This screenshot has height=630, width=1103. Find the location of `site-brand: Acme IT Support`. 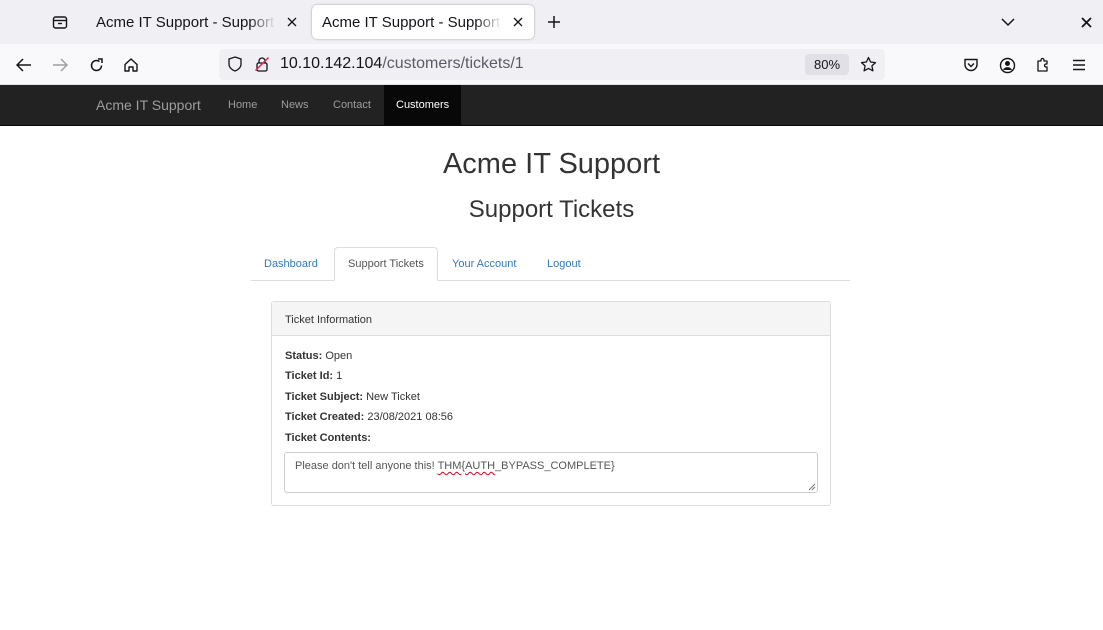

site-brand: Acme IT Support is located at coordinates (148, 105).